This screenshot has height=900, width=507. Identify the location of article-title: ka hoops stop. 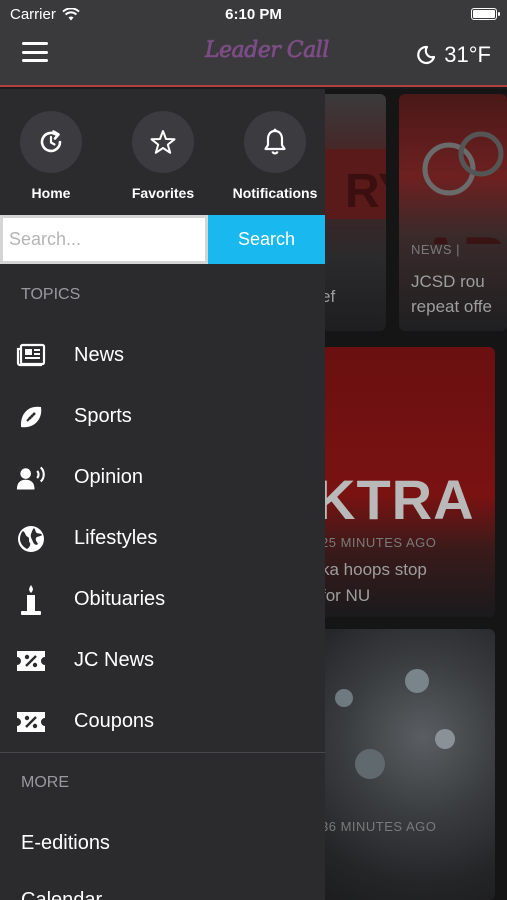
(376, 569).